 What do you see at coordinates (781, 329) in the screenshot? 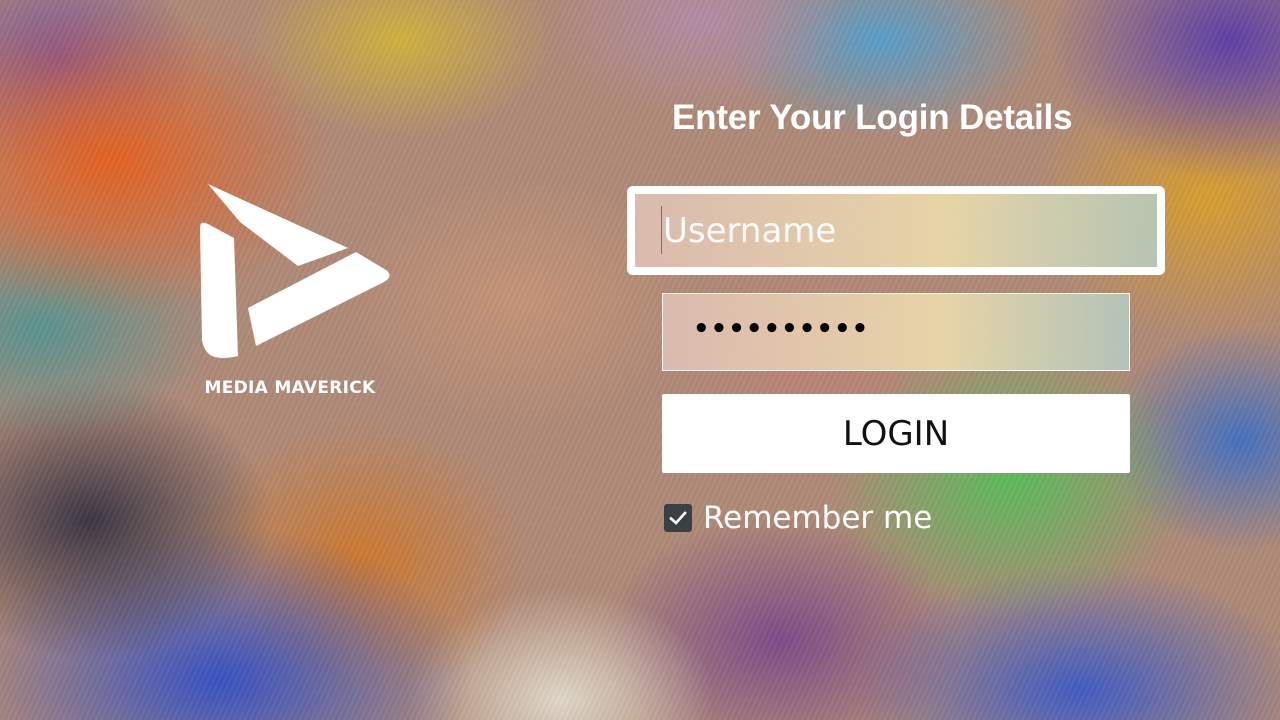
I see `password-masked-value: ••••••••••` at bounding box center [781, 329].